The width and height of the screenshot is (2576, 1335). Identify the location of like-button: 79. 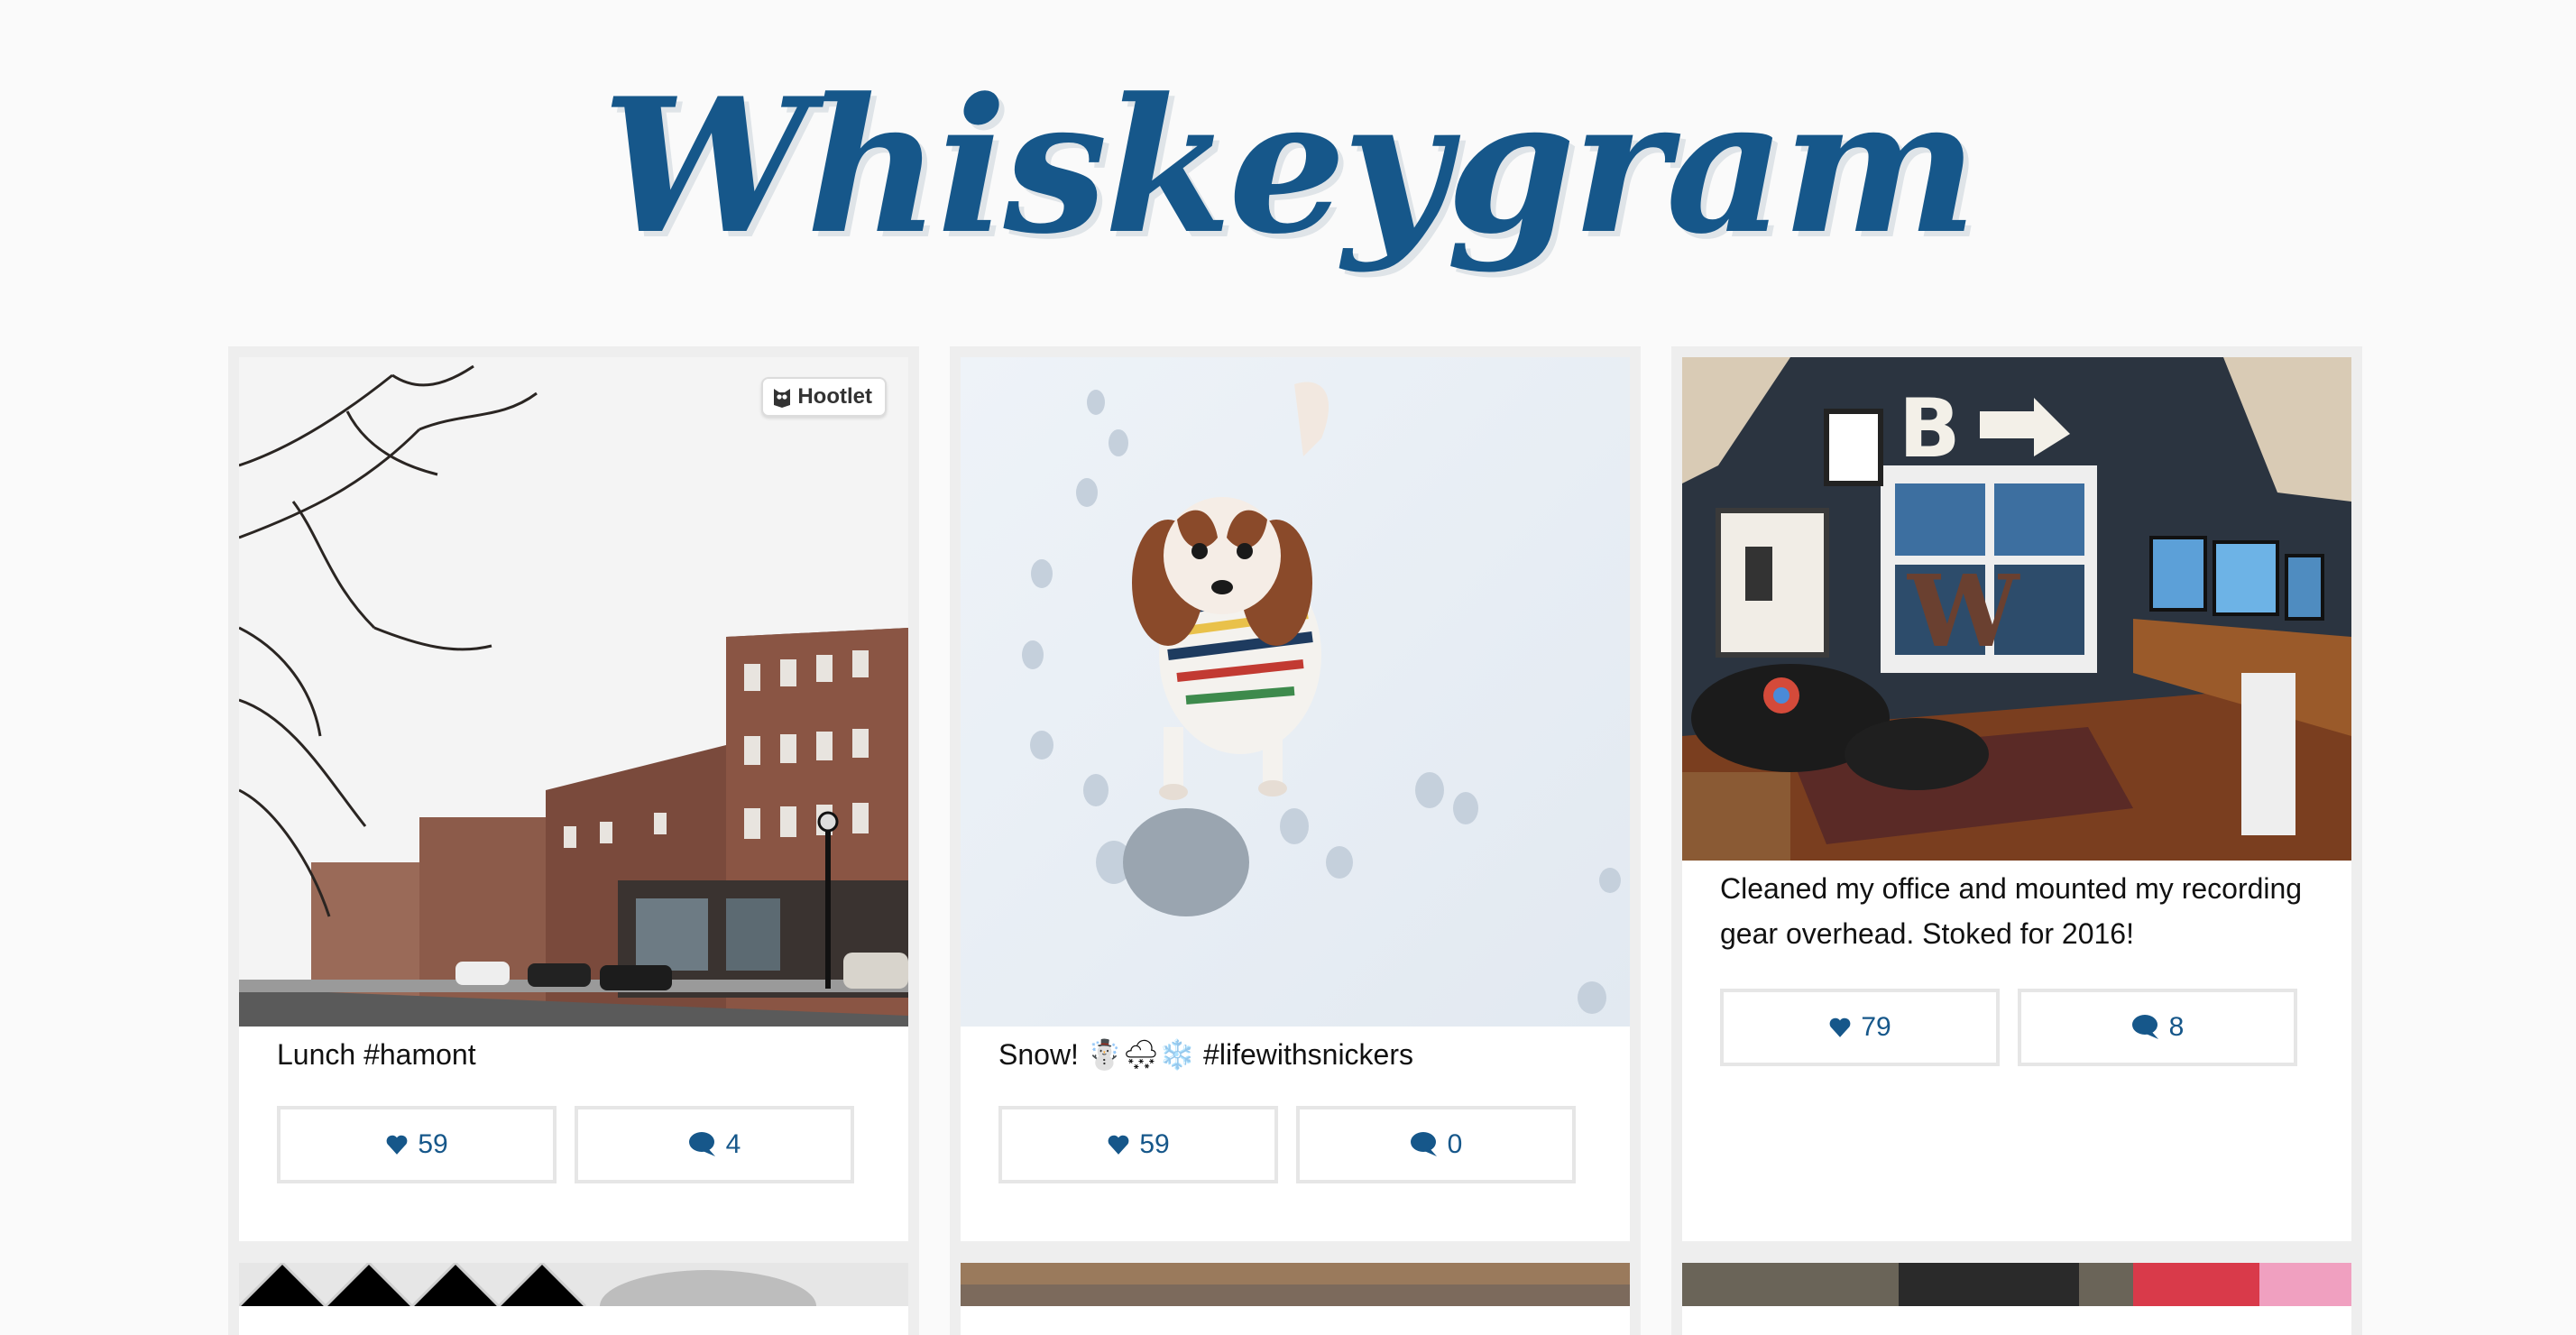
(1860, 1027).